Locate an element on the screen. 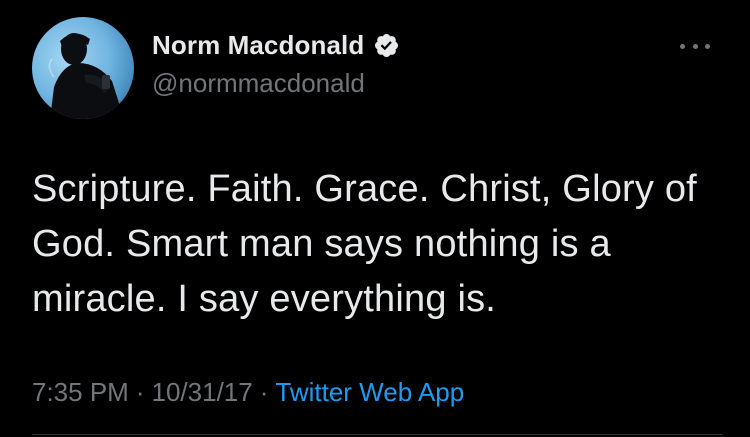  author-avatar is located at coordinates (83, 68).